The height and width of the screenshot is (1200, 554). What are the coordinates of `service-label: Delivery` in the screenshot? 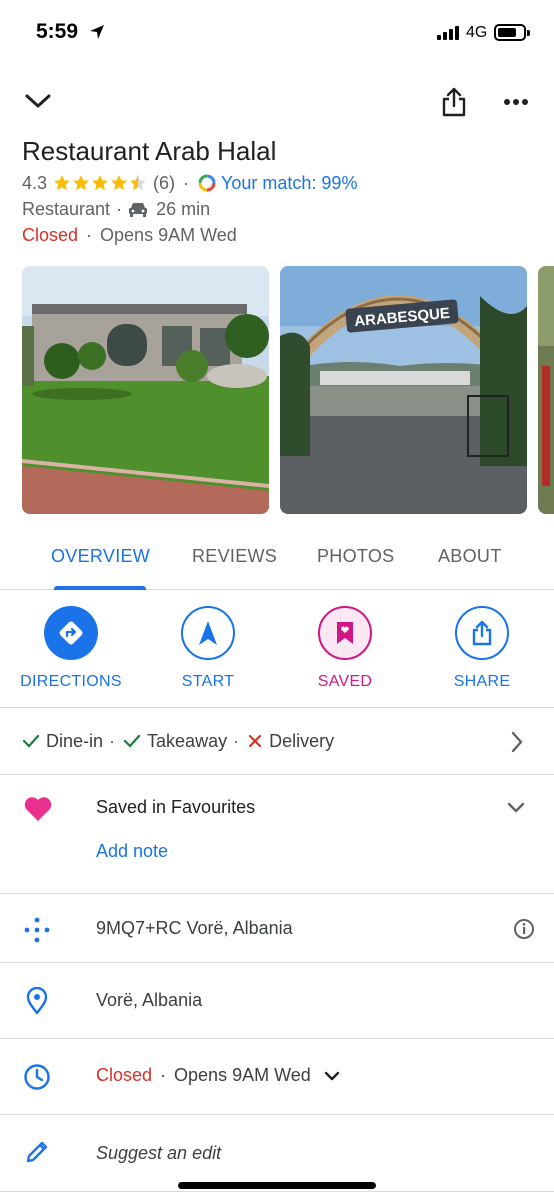 It's located at (302, 740).